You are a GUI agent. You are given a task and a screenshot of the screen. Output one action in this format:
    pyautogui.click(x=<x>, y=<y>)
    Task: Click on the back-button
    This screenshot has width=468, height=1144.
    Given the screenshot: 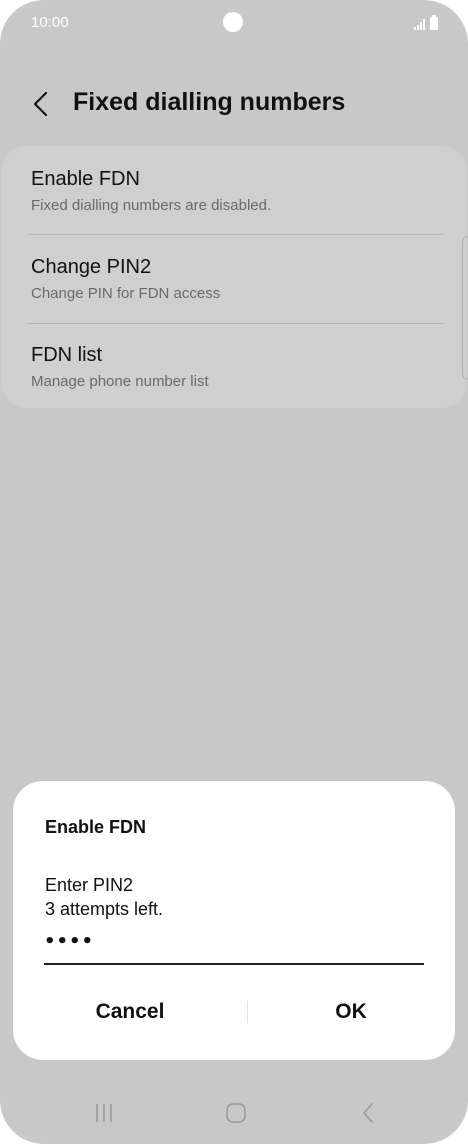 What is the action you would take?
    pyautogui.click(x=42, y=104)
    